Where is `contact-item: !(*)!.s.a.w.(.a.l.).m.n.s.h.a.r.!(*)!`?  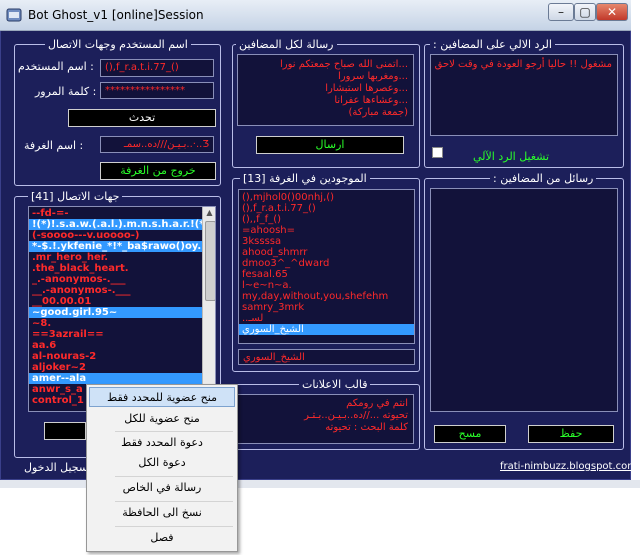
contact-item: !(*)!.s.a.w.(.a.l.).m.n.s.h.a.r.!(*)! is located at coordinates (121, 224).